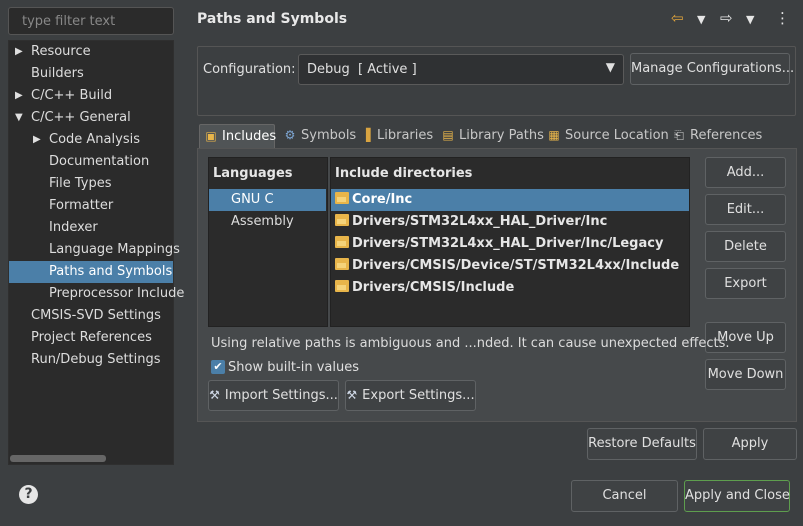 This screenshot has height=526, width=803. I want to click on tree-item: ▼ C/C++ General, so click(91, 118).